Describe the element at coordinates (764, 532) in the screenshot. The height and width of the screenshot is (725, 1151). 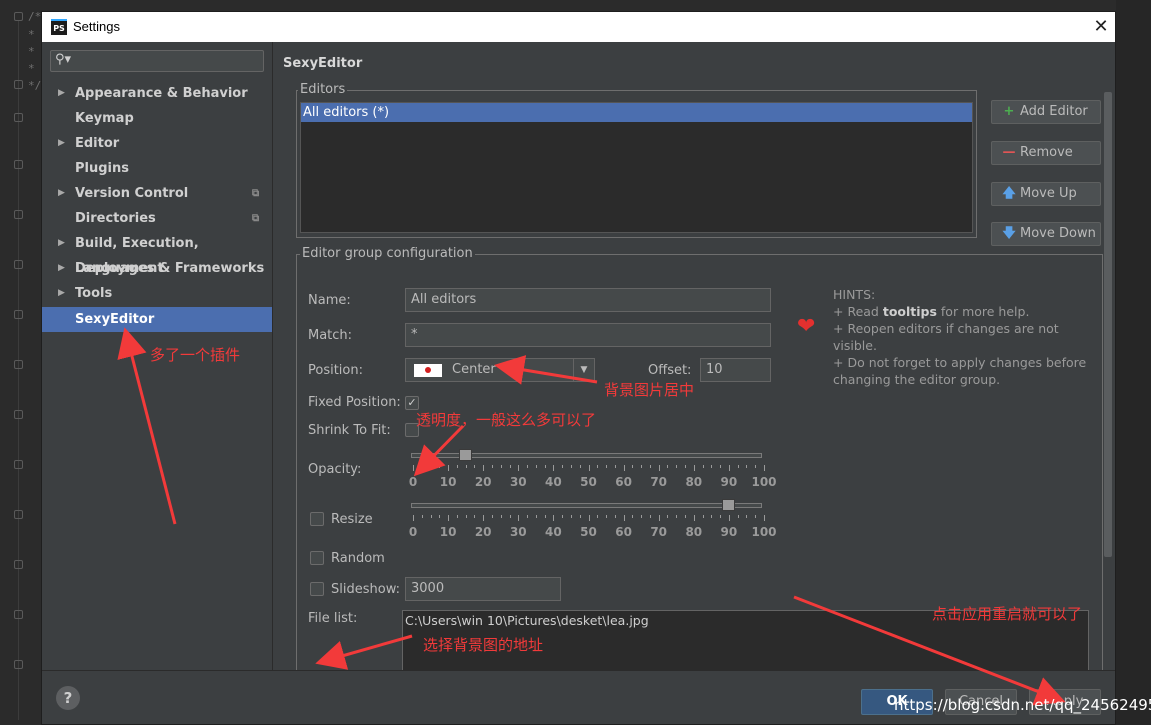
I see `slider-tick-label: 100` at that location.